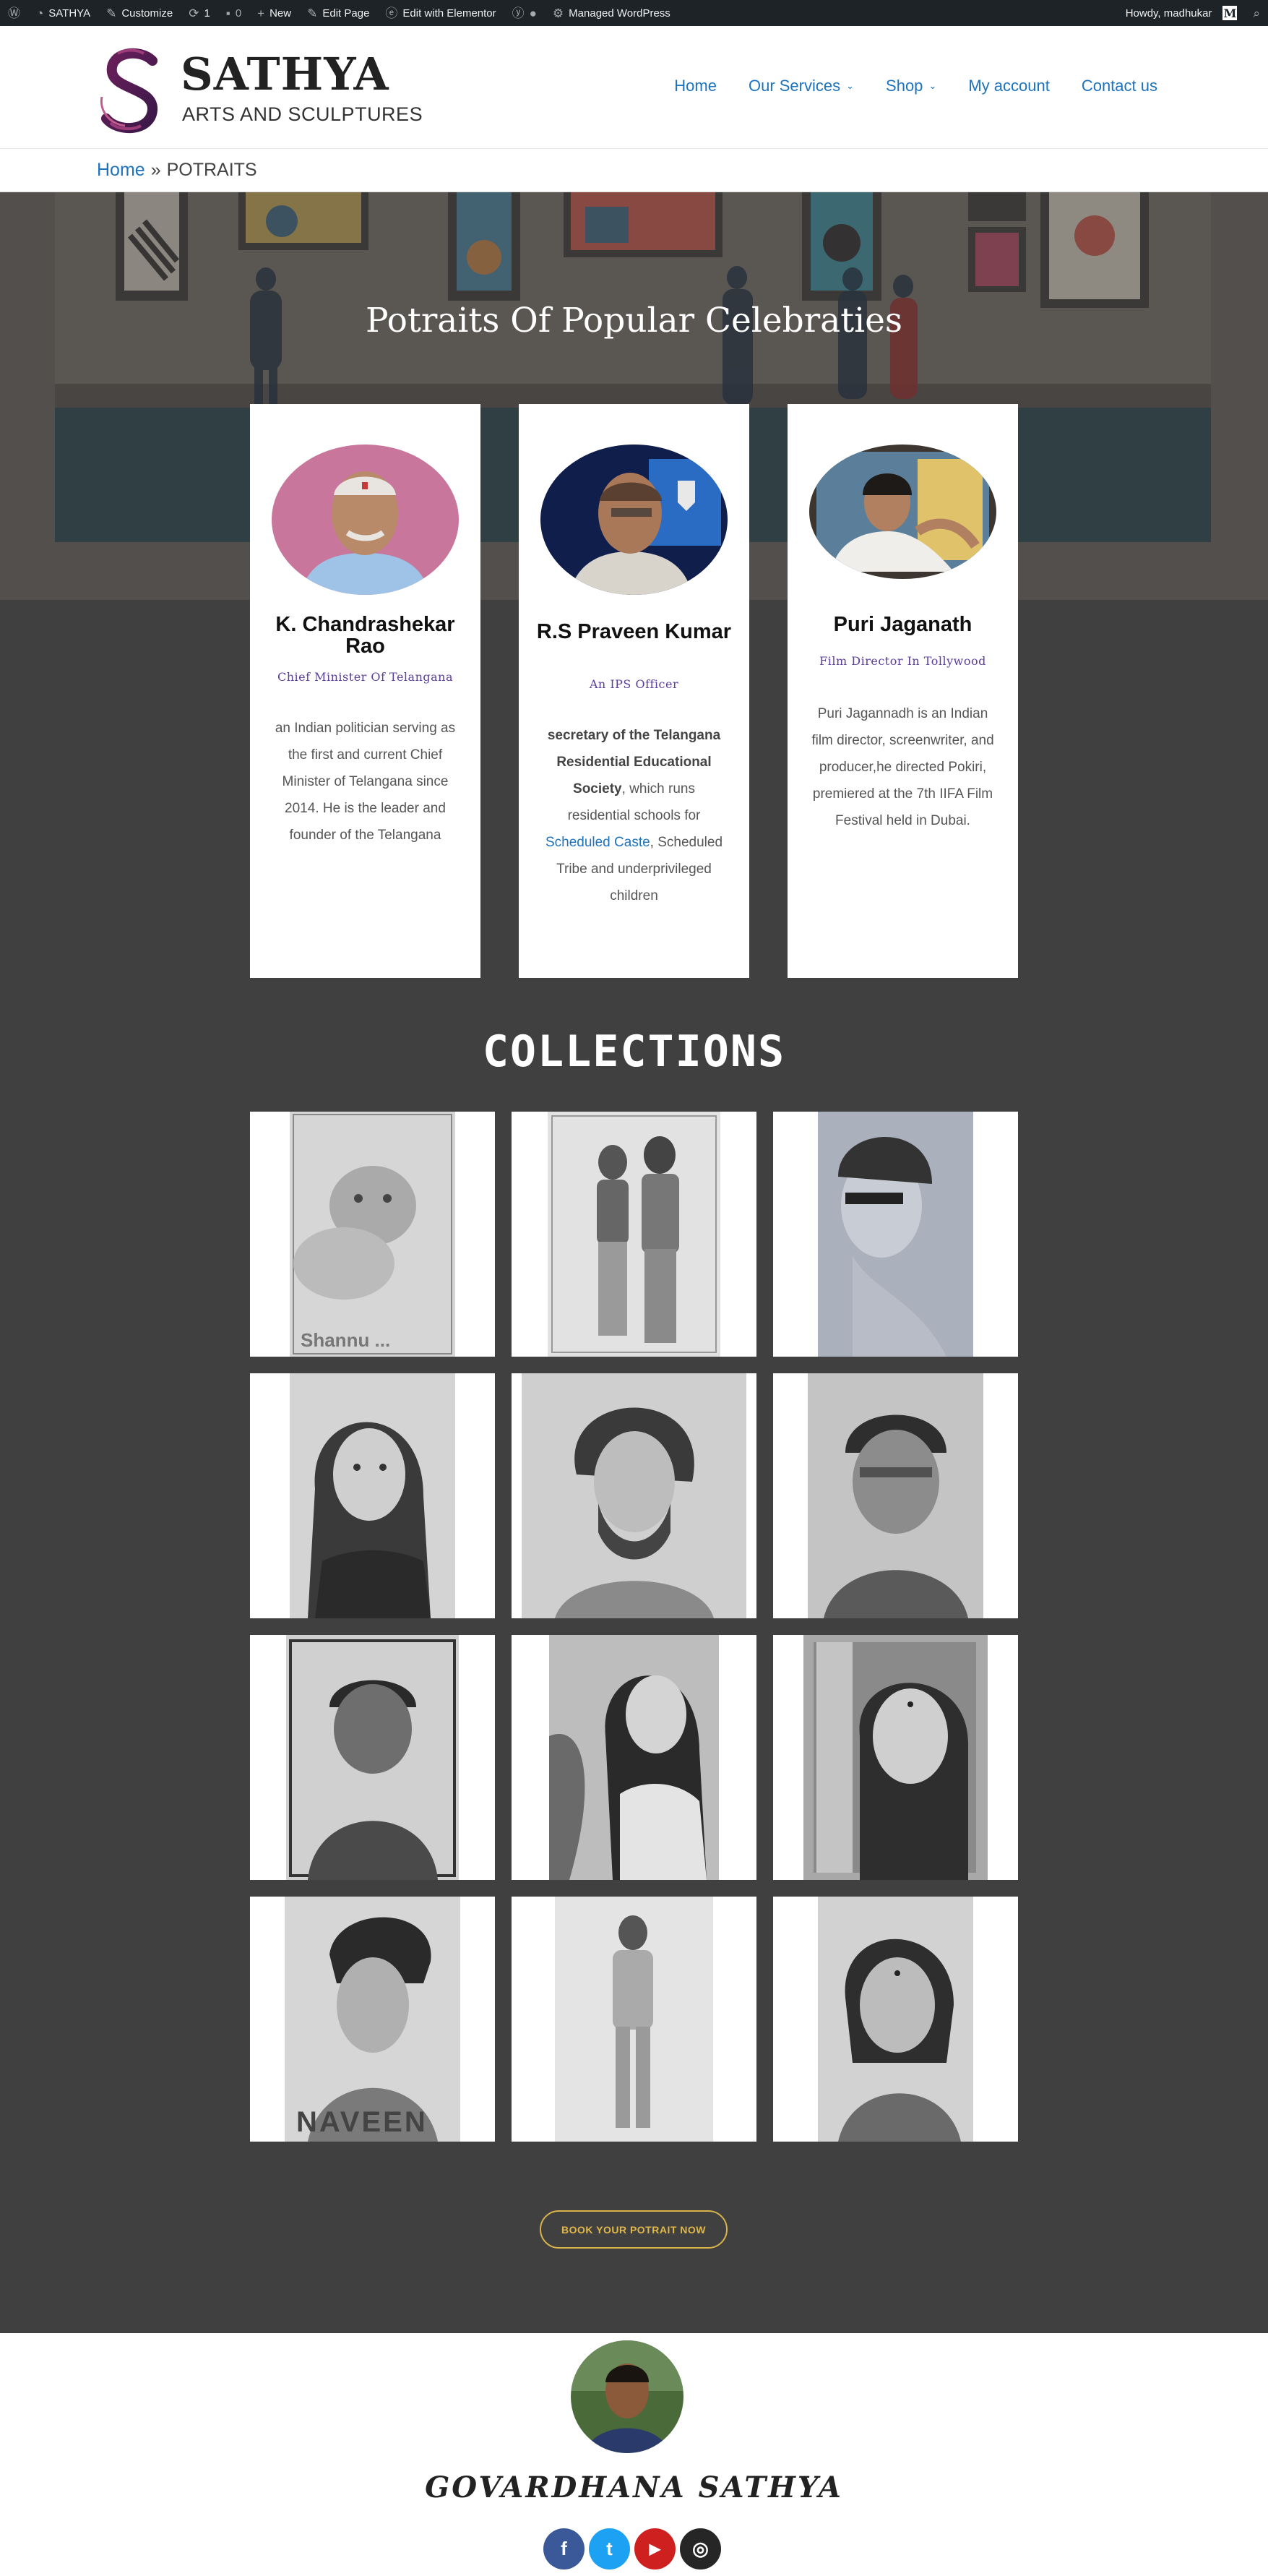  Describe the element at coordinates (391, 13) in the screenshot. I see `elementor-icon: ⓔ` at that location.